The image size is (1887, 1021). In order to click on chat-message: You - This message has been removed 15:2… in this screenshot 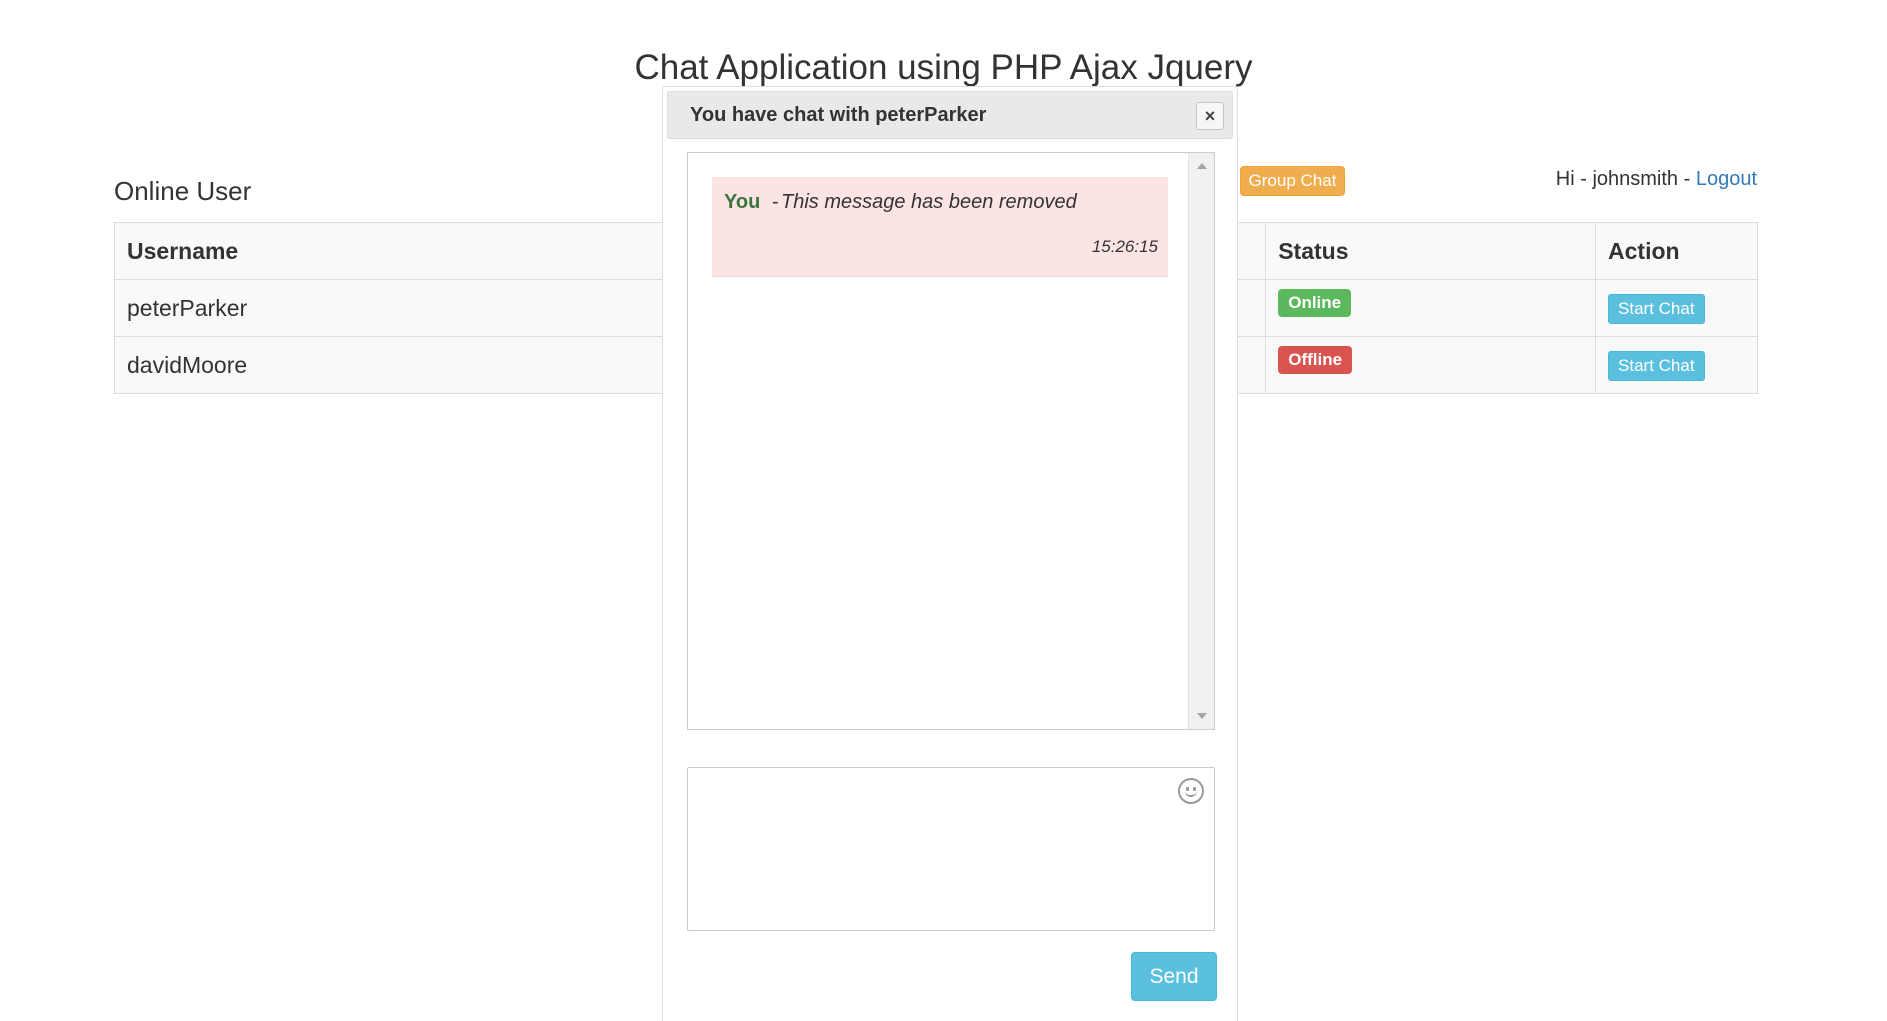, I will do `click(940, 227)`.